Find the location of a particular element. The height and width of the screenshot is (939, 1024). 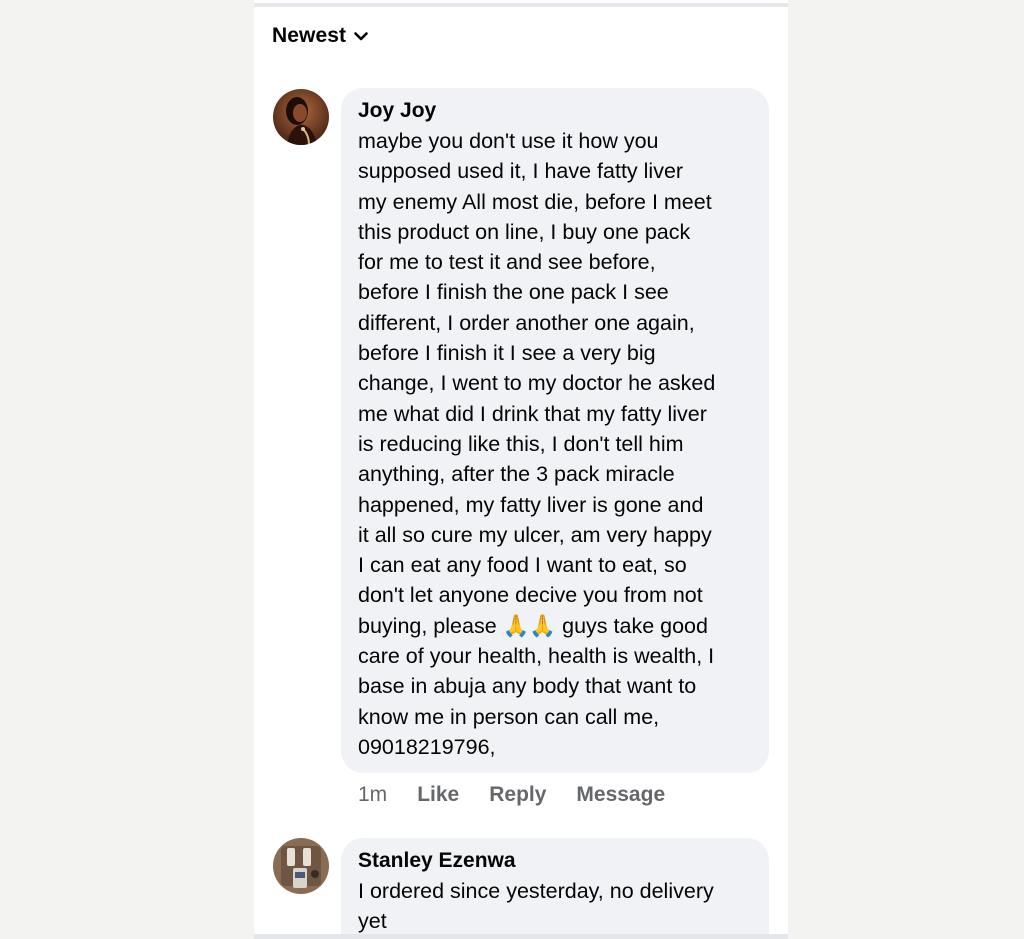

reply-button: Reply is located at coordinates (517, 795).